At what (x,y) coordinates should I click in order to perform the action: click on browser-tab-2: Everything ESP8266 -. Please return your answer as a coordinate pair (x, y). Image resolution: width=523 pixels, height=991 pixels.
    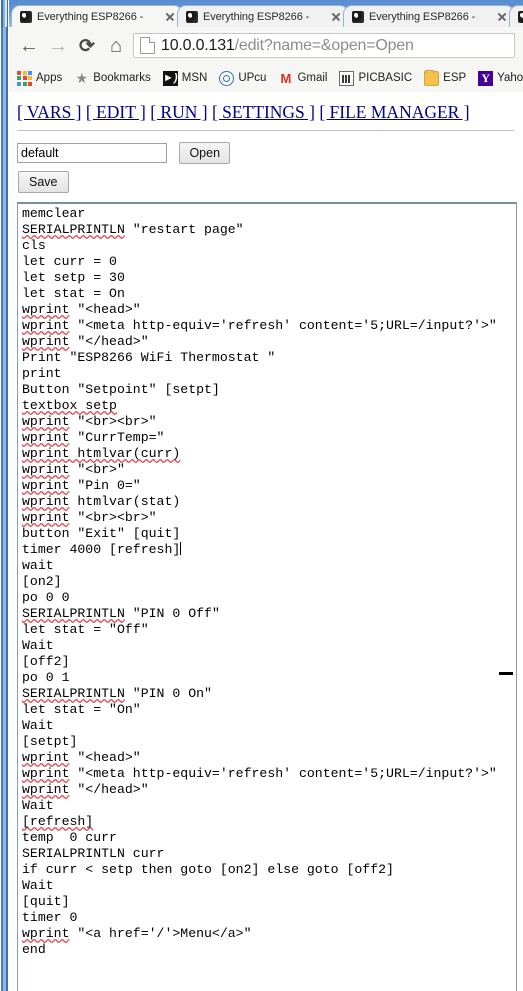
    Looking at the image, I should click on (263, 16).